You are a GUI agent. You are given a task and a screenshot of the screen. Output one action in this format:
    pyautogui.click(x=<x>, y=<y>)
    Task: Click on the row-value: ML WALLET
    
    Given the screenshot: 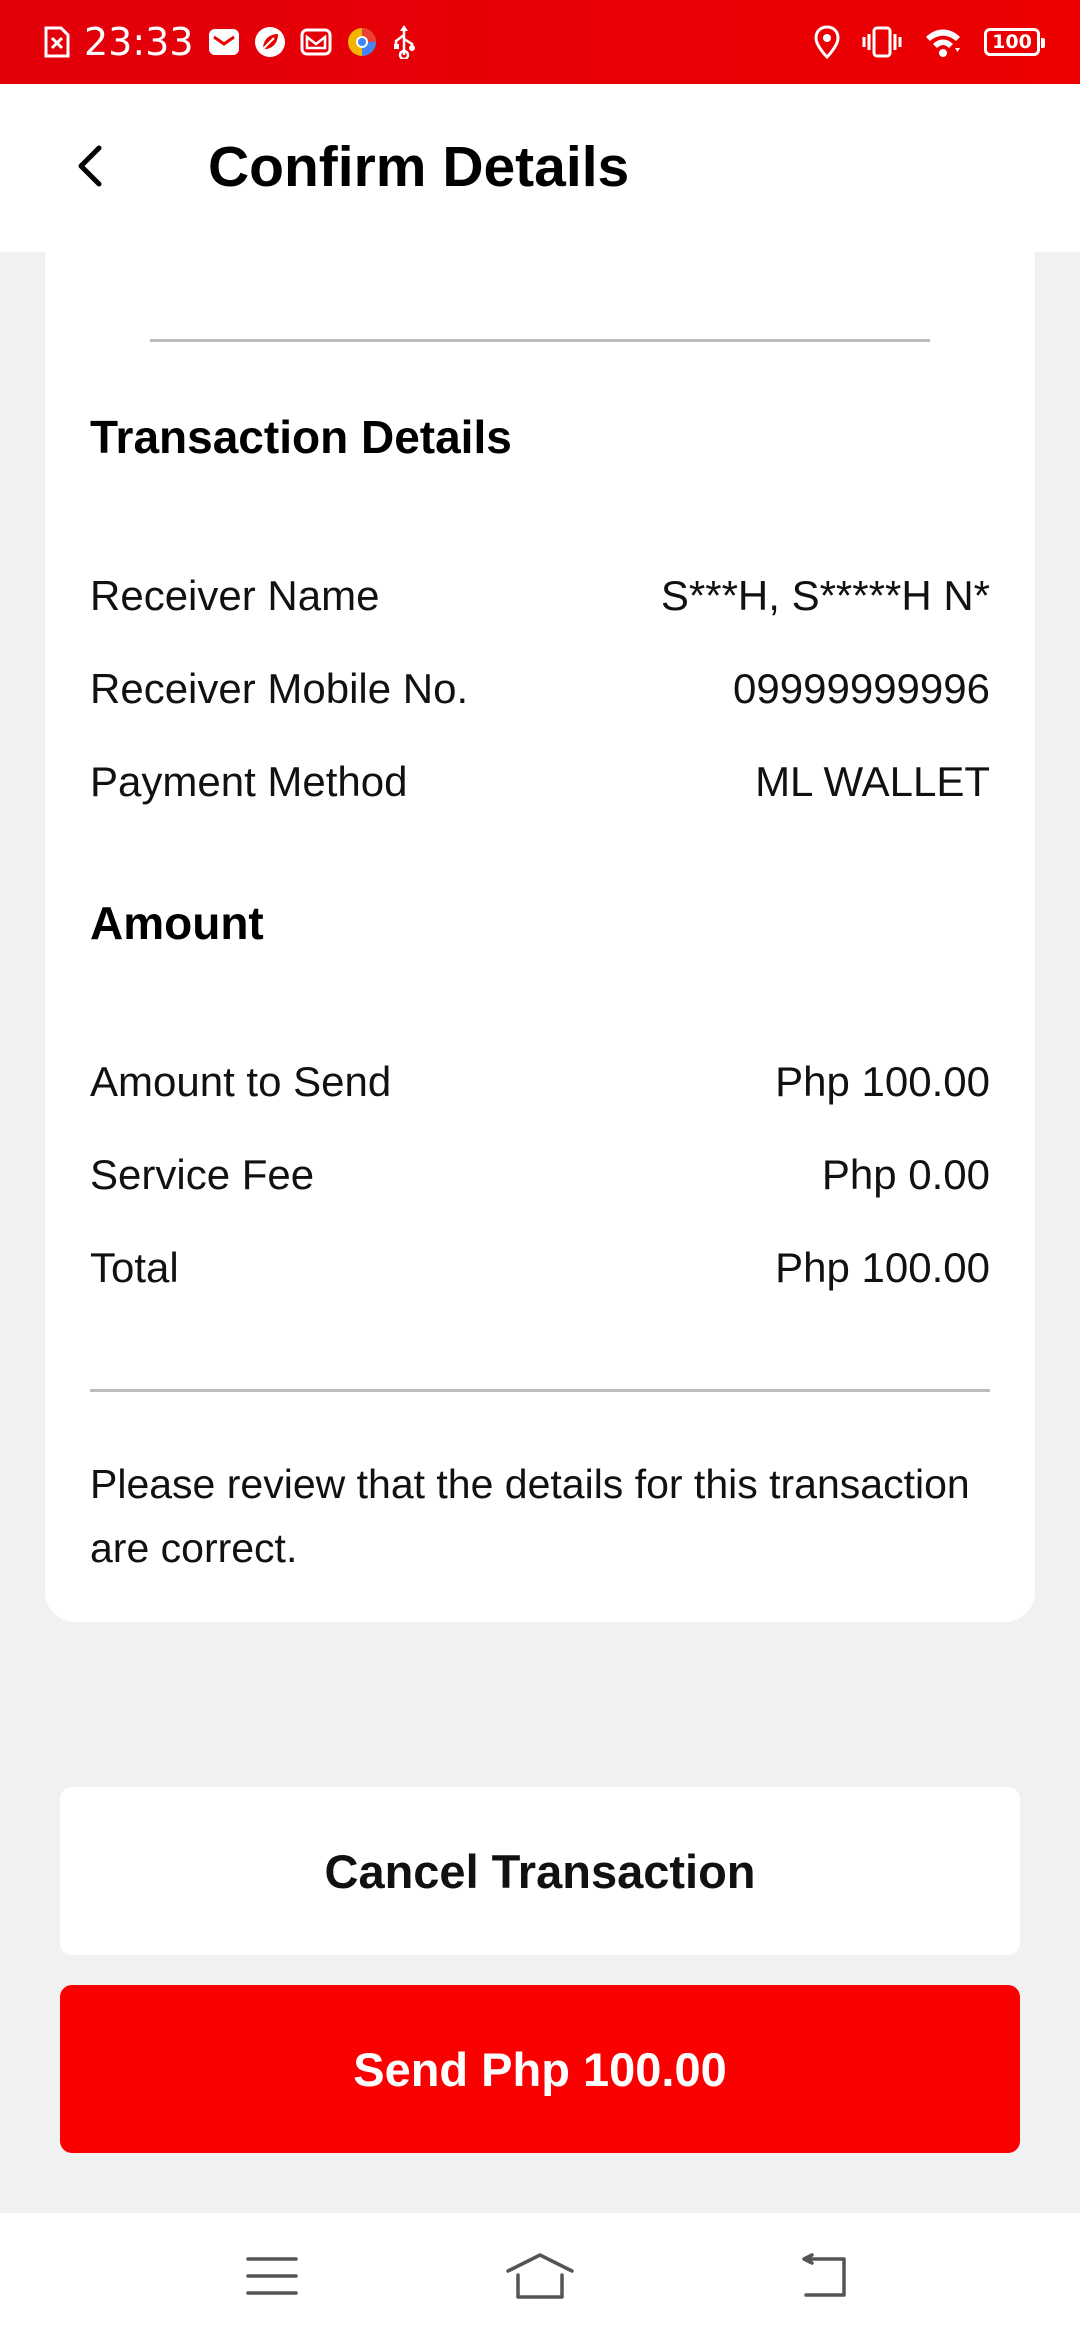 What is the action you would take?
    pyautogui.click(x=872, y=781)
    